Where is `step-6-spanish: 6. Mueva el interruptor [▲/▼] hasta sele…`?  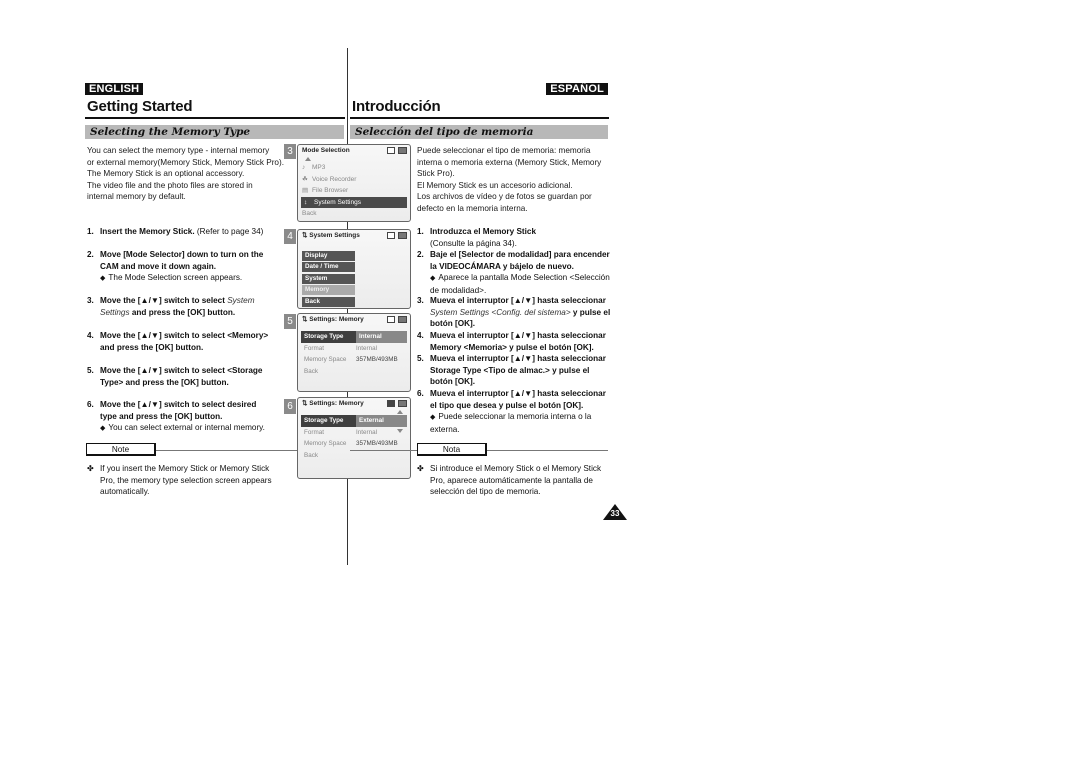 step-6-spanish: 6. Mueva el interruptor [▲/▼] hasta sele… is located at coordinates (514, 411).